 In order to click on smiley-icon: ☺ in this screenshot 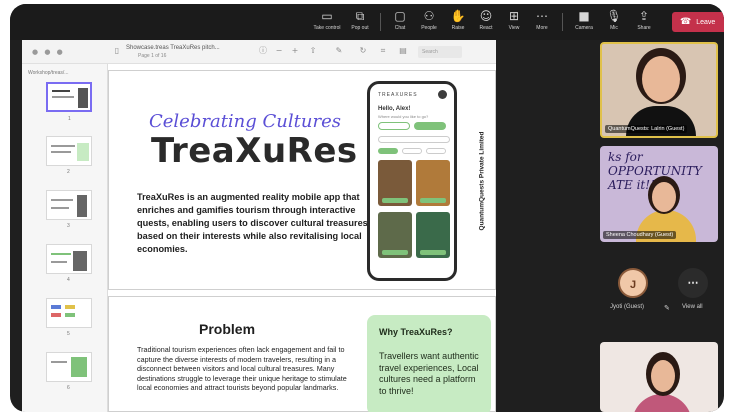, I will do `click(486, 16)`.